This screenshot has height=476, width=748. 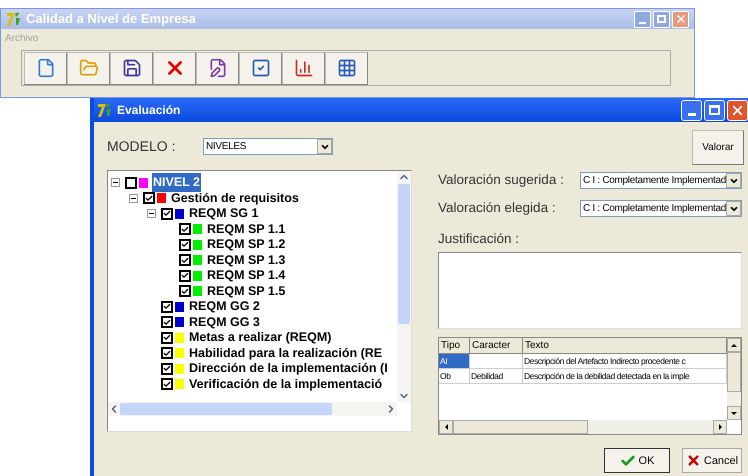 I want to click on cancel-button: Cancel, so click(x=712, y=461).